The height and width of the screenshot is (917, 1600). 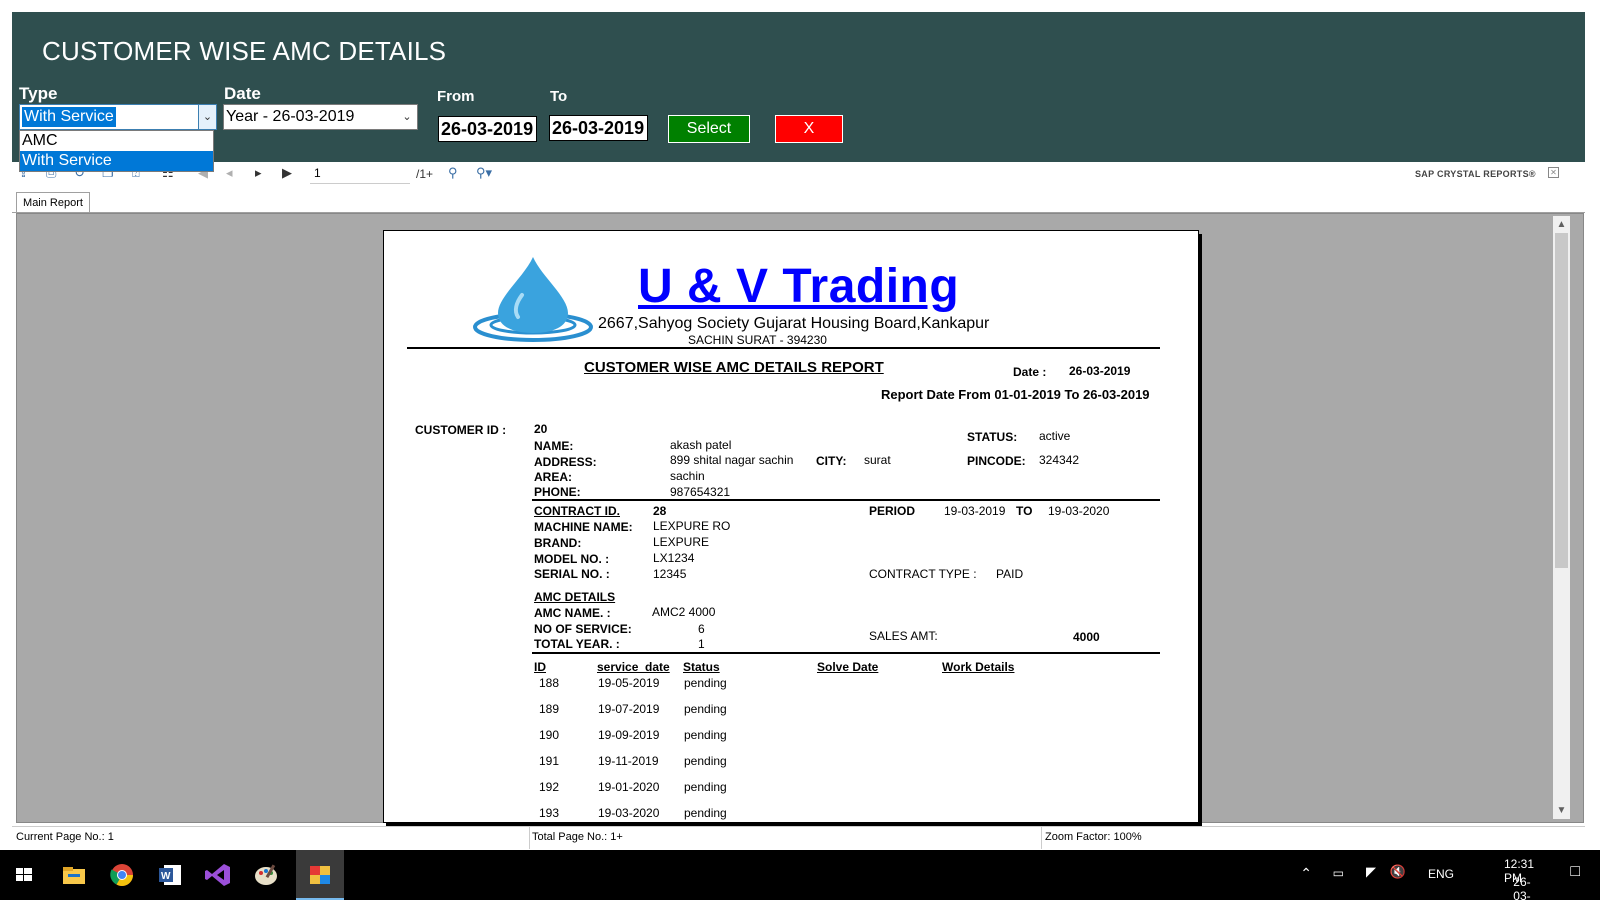 What do you see at coordinates (1441, 874) in the screenshot?
I see `language-indicator: ENG` at bounding box center [1441, 874].